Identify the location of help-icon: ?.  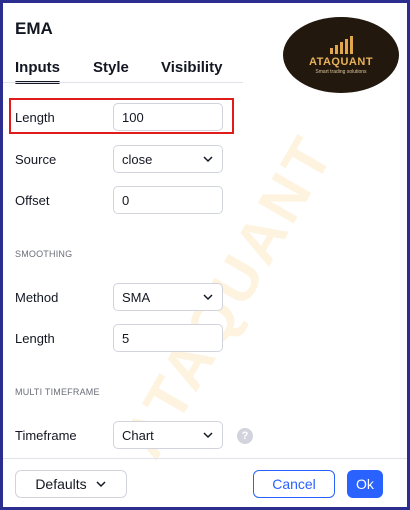
(245, 436).